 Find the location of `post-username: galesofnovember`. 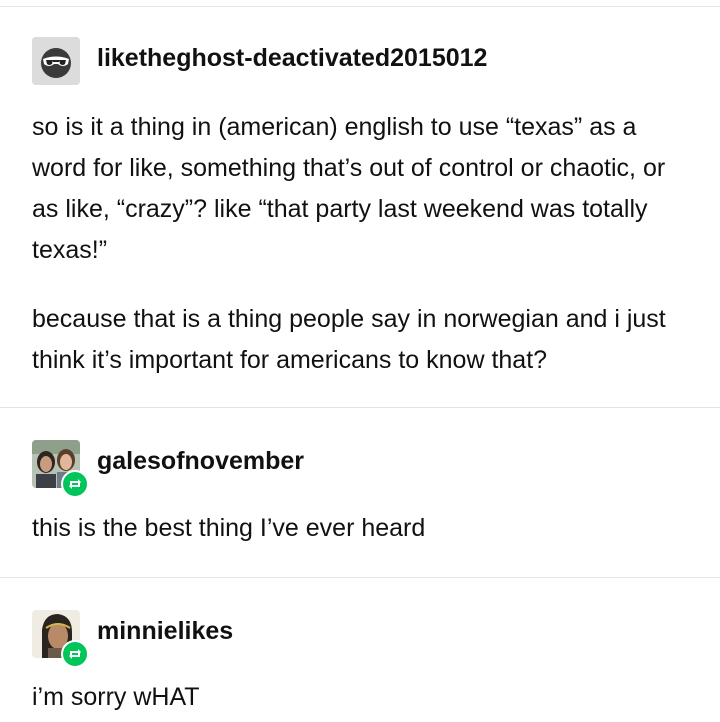

post-username: galesofnovember is located at coordinates (200, 461).